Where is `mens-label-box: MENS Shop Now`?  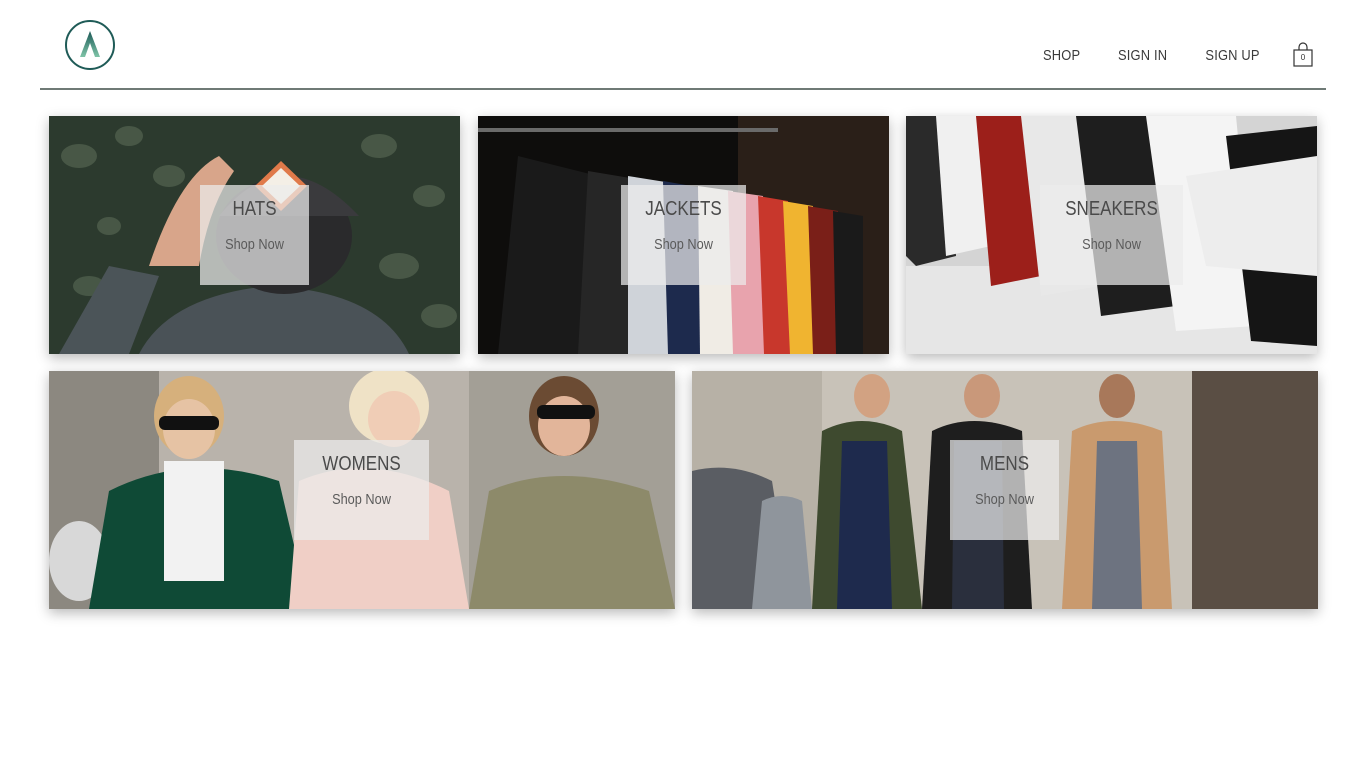
mens-label-box: MENS Shop Now is located at coordinates (1004, 490).